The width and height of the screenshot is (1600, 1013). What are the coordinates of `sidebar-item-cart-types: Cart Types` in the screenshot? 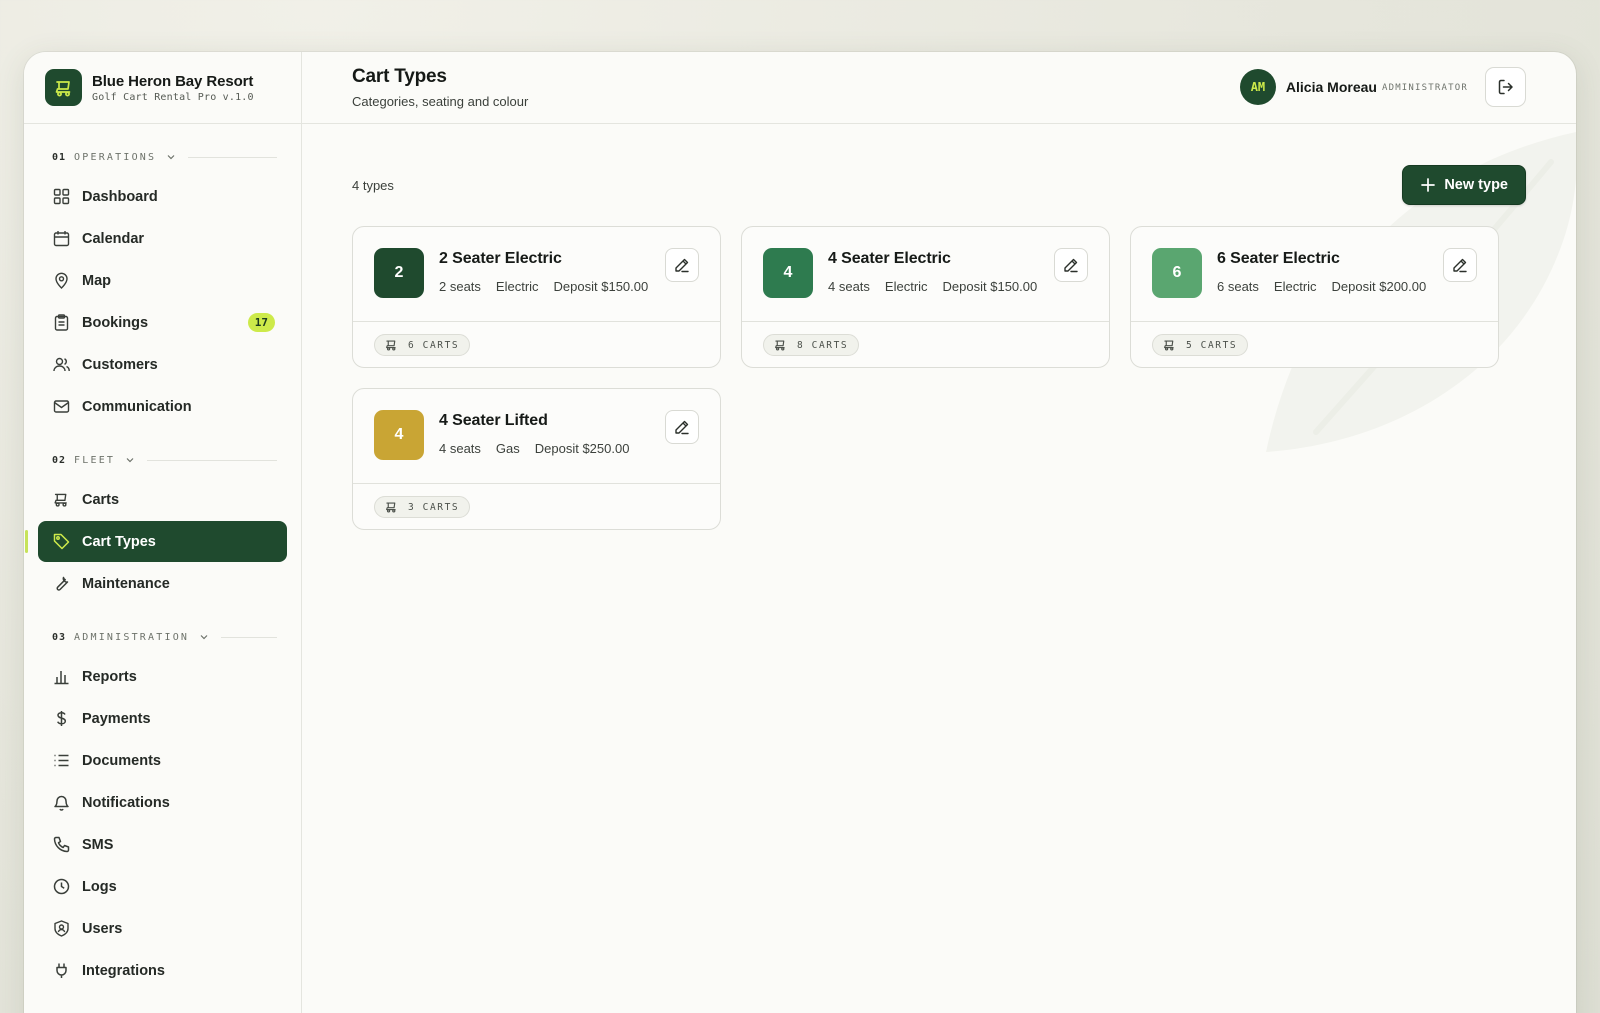 It's located at (156, 541).